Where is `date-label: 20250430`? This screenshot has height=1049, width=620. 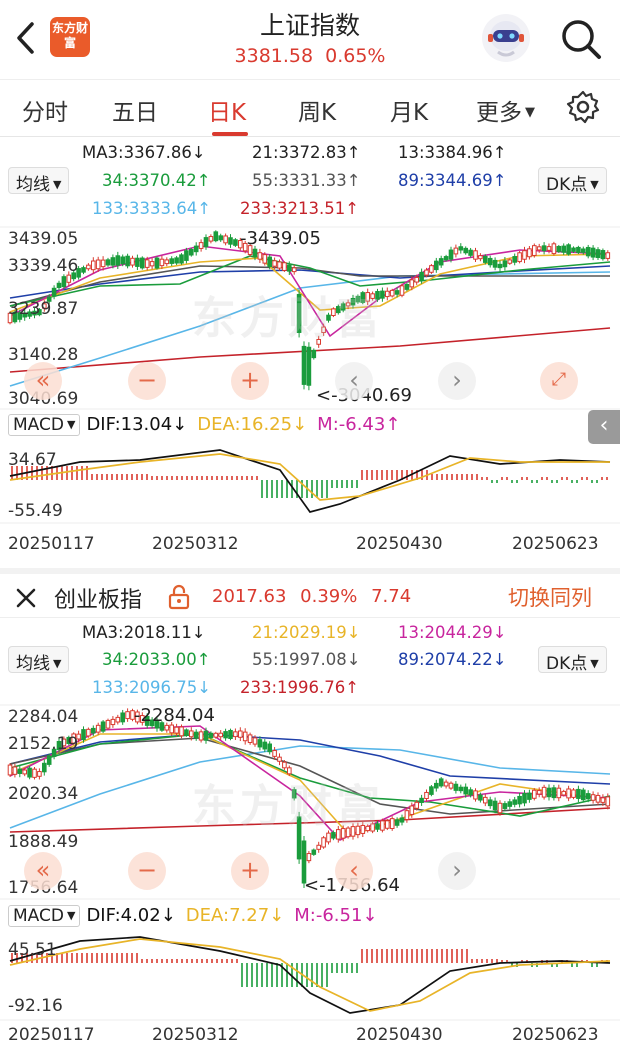
date-label: 20250430 is located at coordinates (399, 1035).